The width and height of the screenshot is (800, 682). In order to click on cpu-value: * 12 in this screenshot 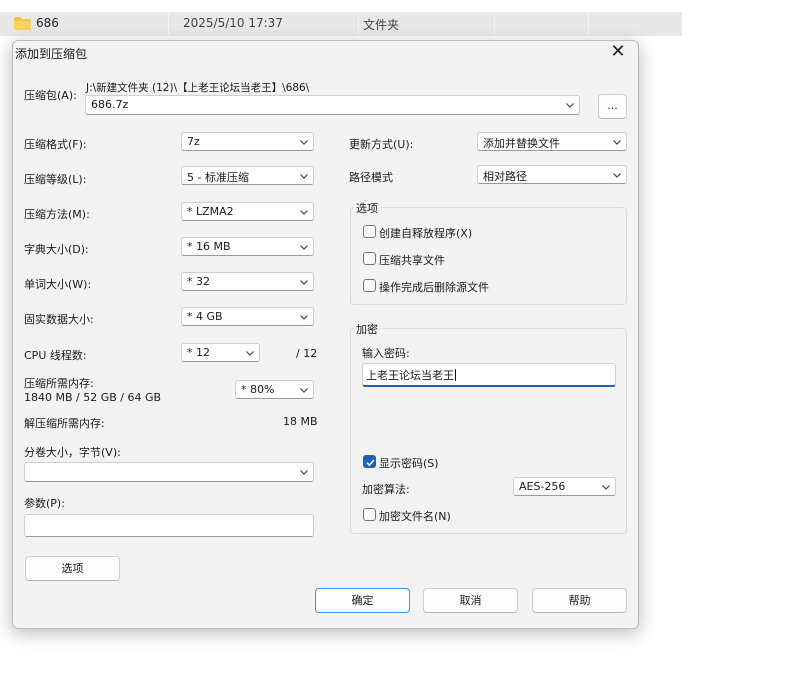, I will do `click(198, 352)`.